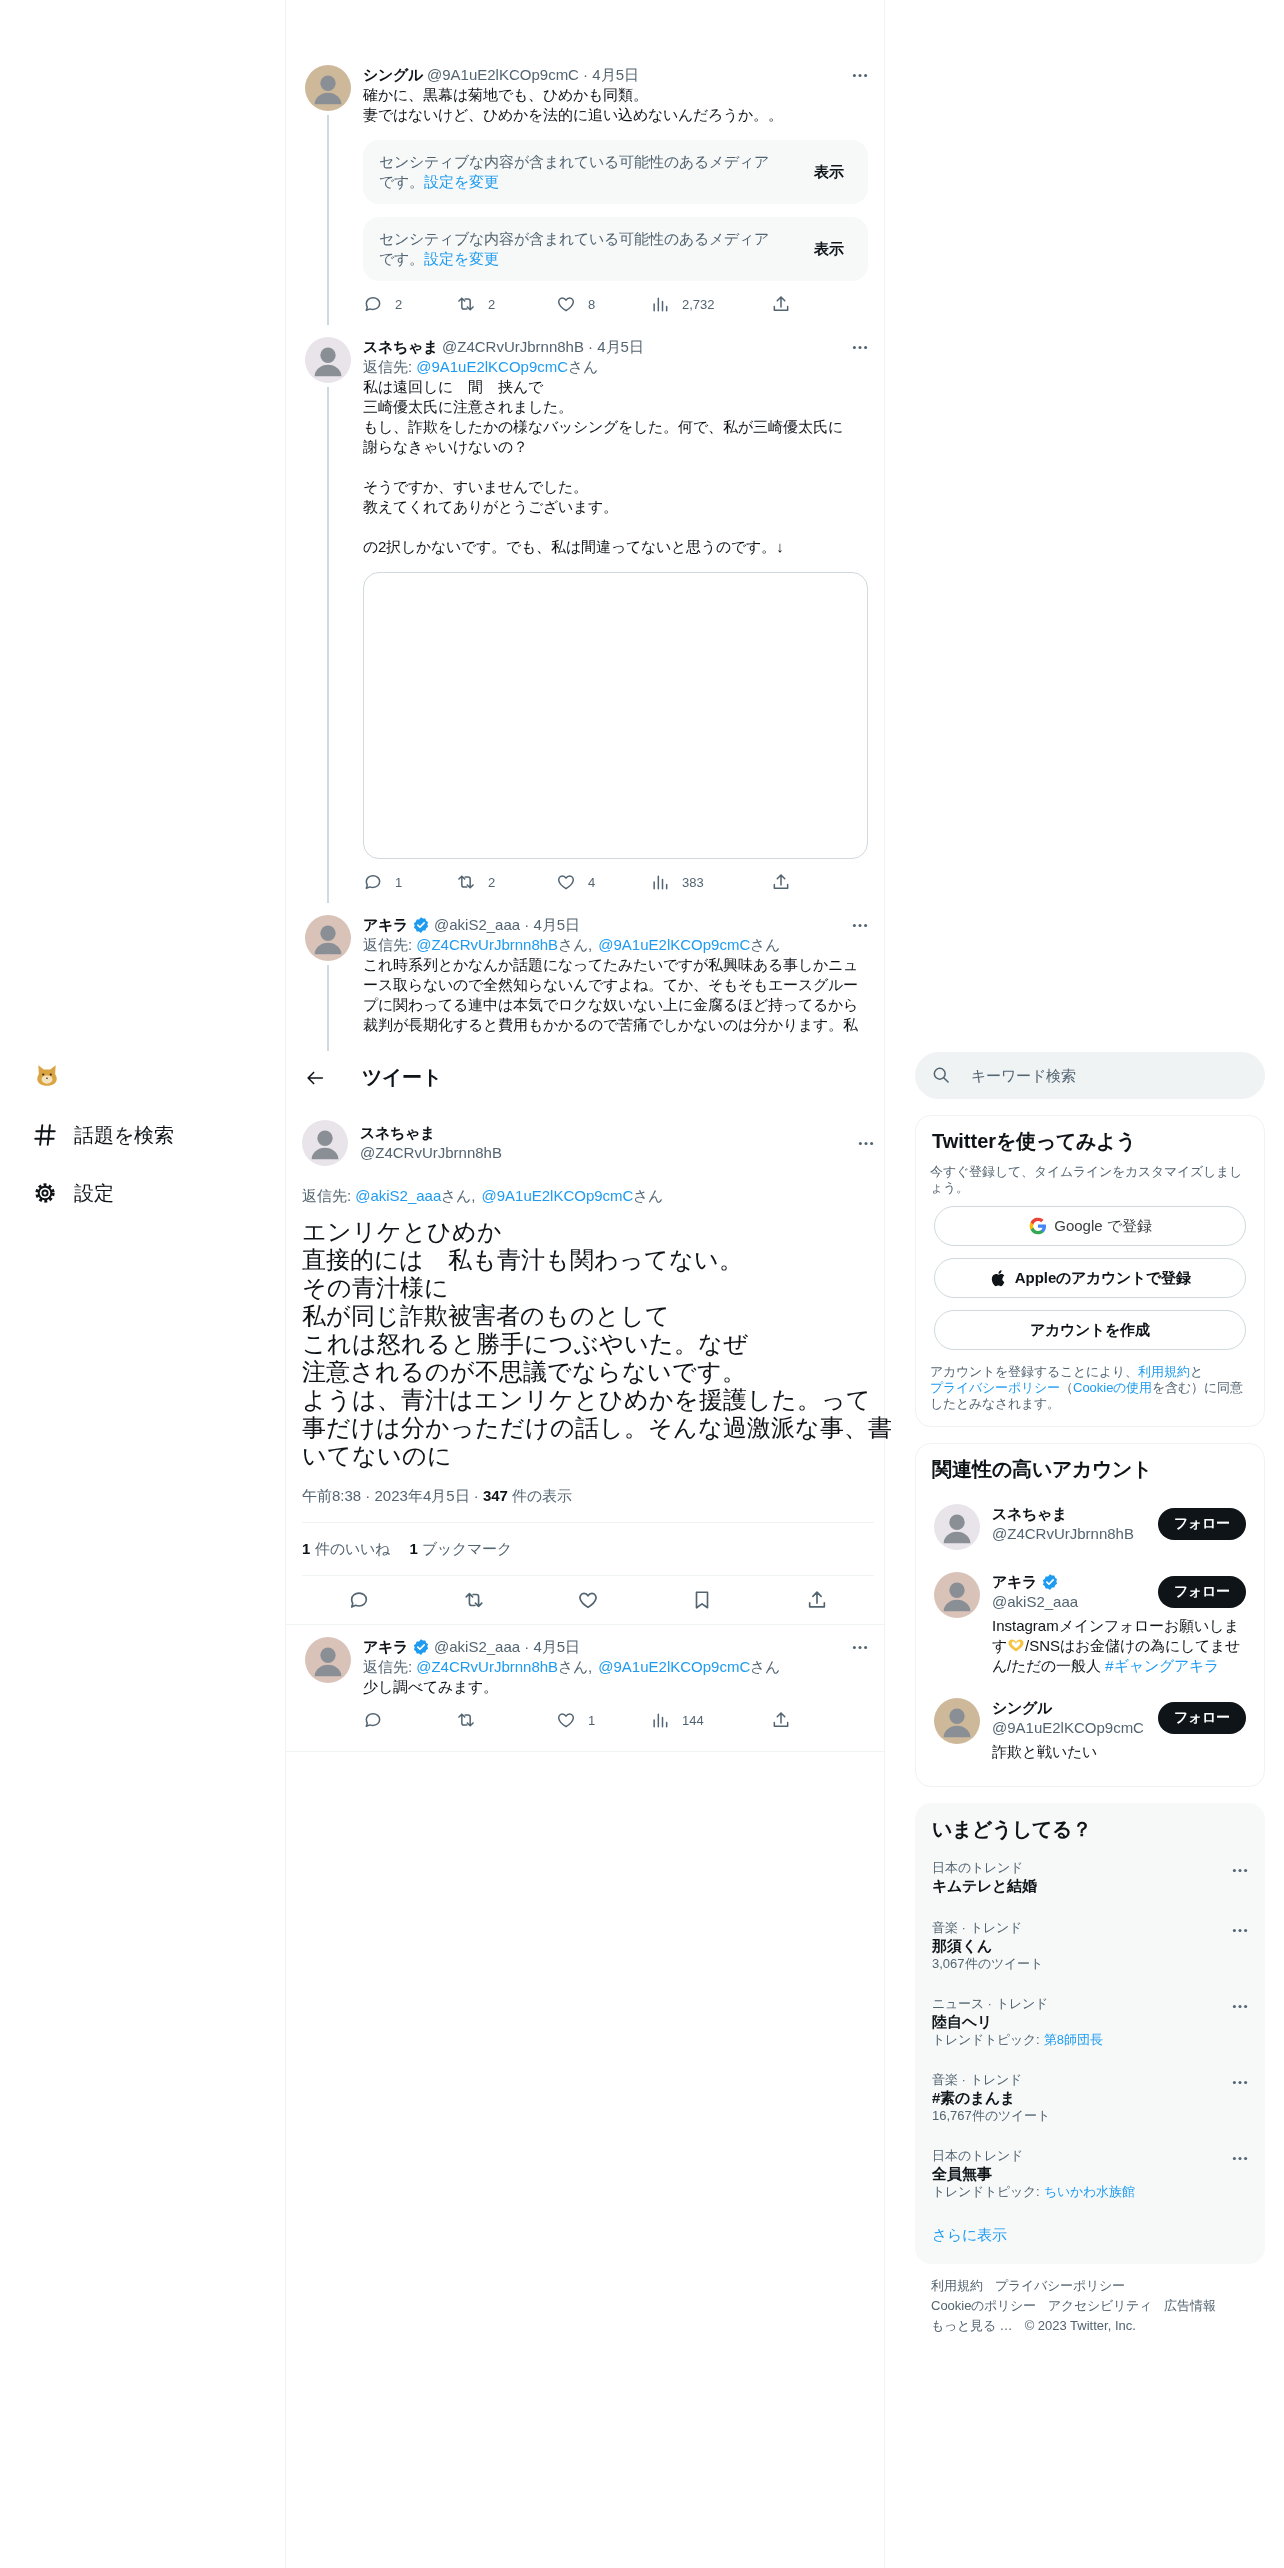 This screenshot has height=2568, width=1284. Describe the element at coordinates (1038, 1226) in the screenshot. I see `google-g-icon` at that location.